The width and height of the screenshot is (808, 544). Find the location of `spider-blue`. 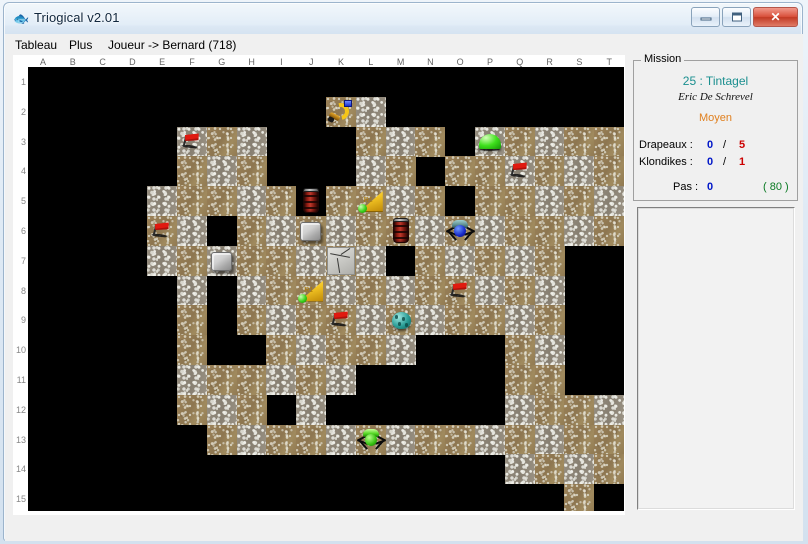

spider-blue is located at coordinates (460, 231).